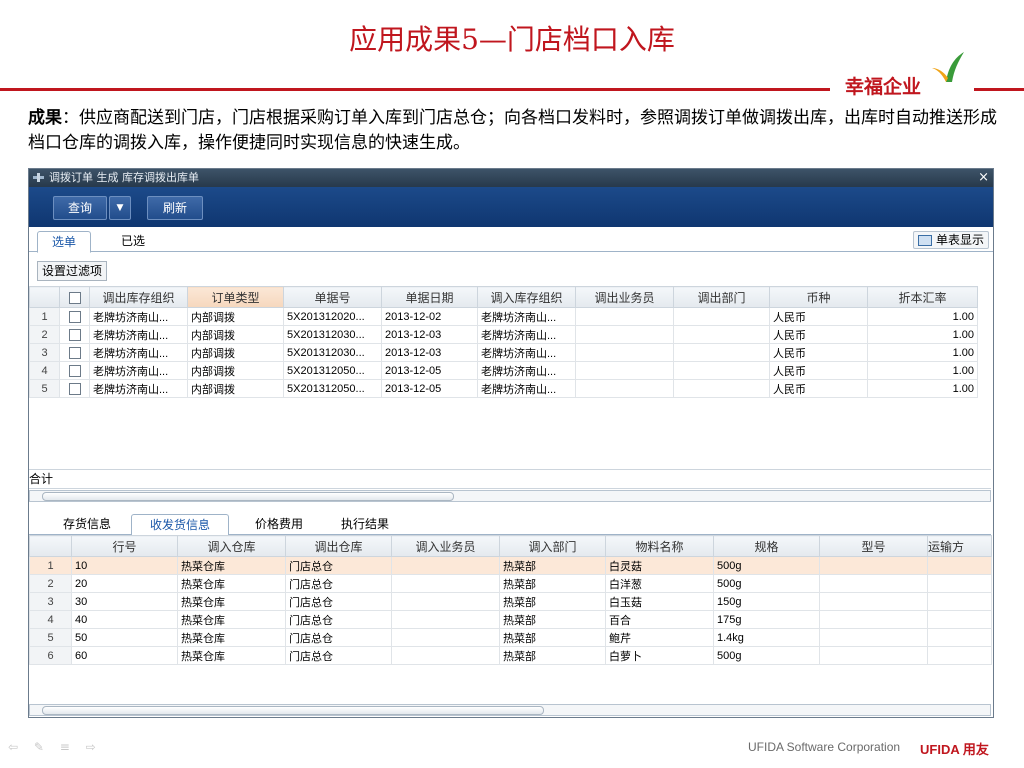 This screenshot has width=1024, height=768. I want to click on detail-header-transport: 运输方, so click(959, 546).